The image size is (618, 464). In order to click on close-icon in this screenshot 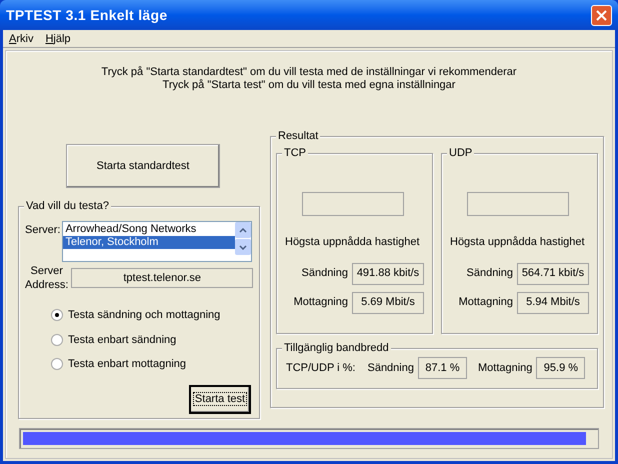, I will do `click(601, 15)`.